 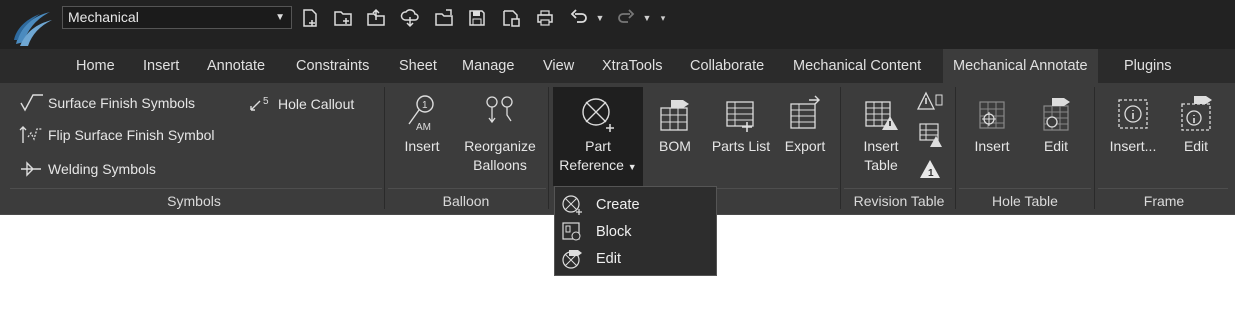 What do you see at coordinates (95, 66) in the screenshot?
I see `tab-home: Home` at bounding box center [95, 66].